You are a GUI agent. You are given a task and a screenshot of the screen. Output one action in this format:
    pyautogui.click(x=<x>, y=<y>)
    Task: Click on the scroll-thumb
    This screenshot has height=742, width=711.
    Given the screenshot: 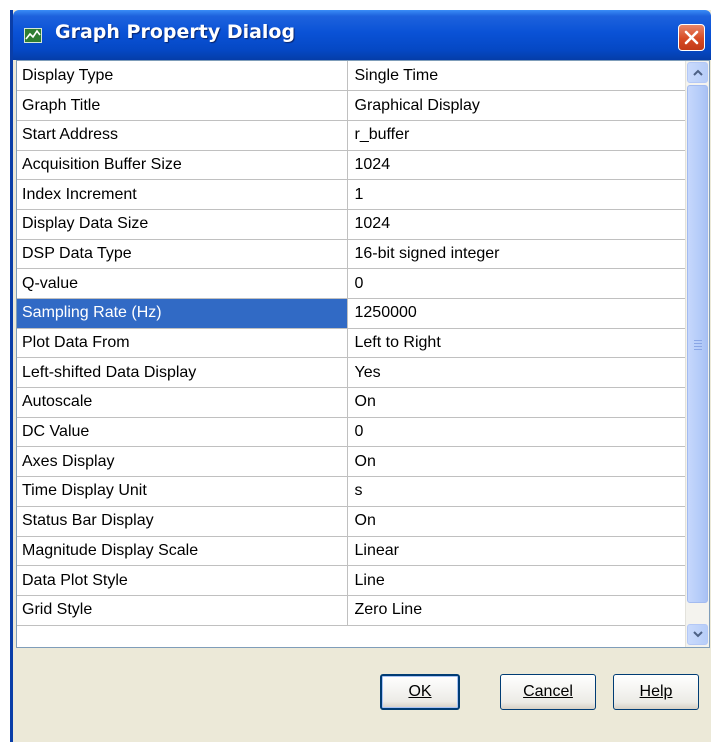 What is the action you would take?
    pyautogui.click(x=697, y=344)
    